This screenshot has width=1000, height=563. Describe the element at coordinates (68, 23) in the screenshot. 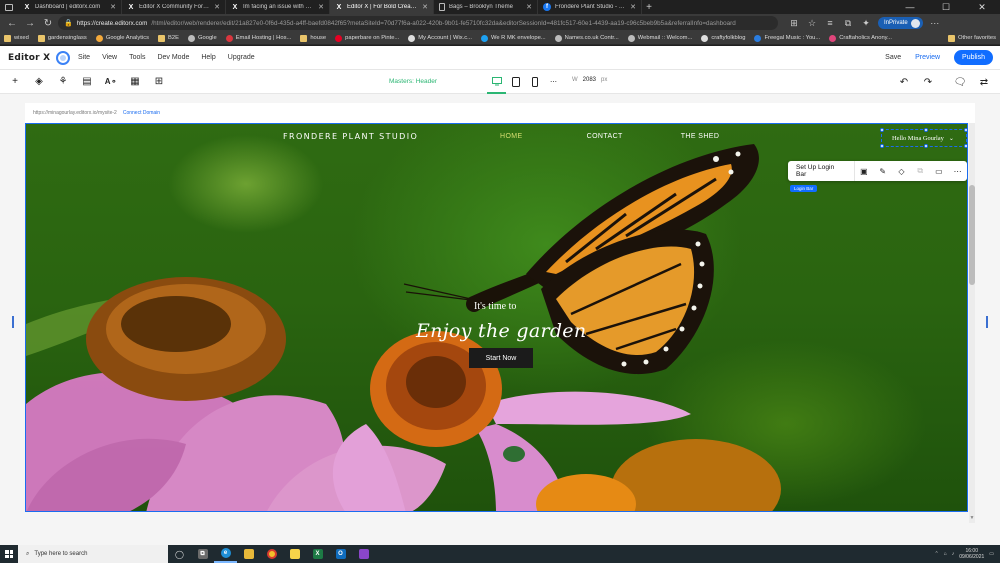

I see `lock-icon: 🔒` at that location.